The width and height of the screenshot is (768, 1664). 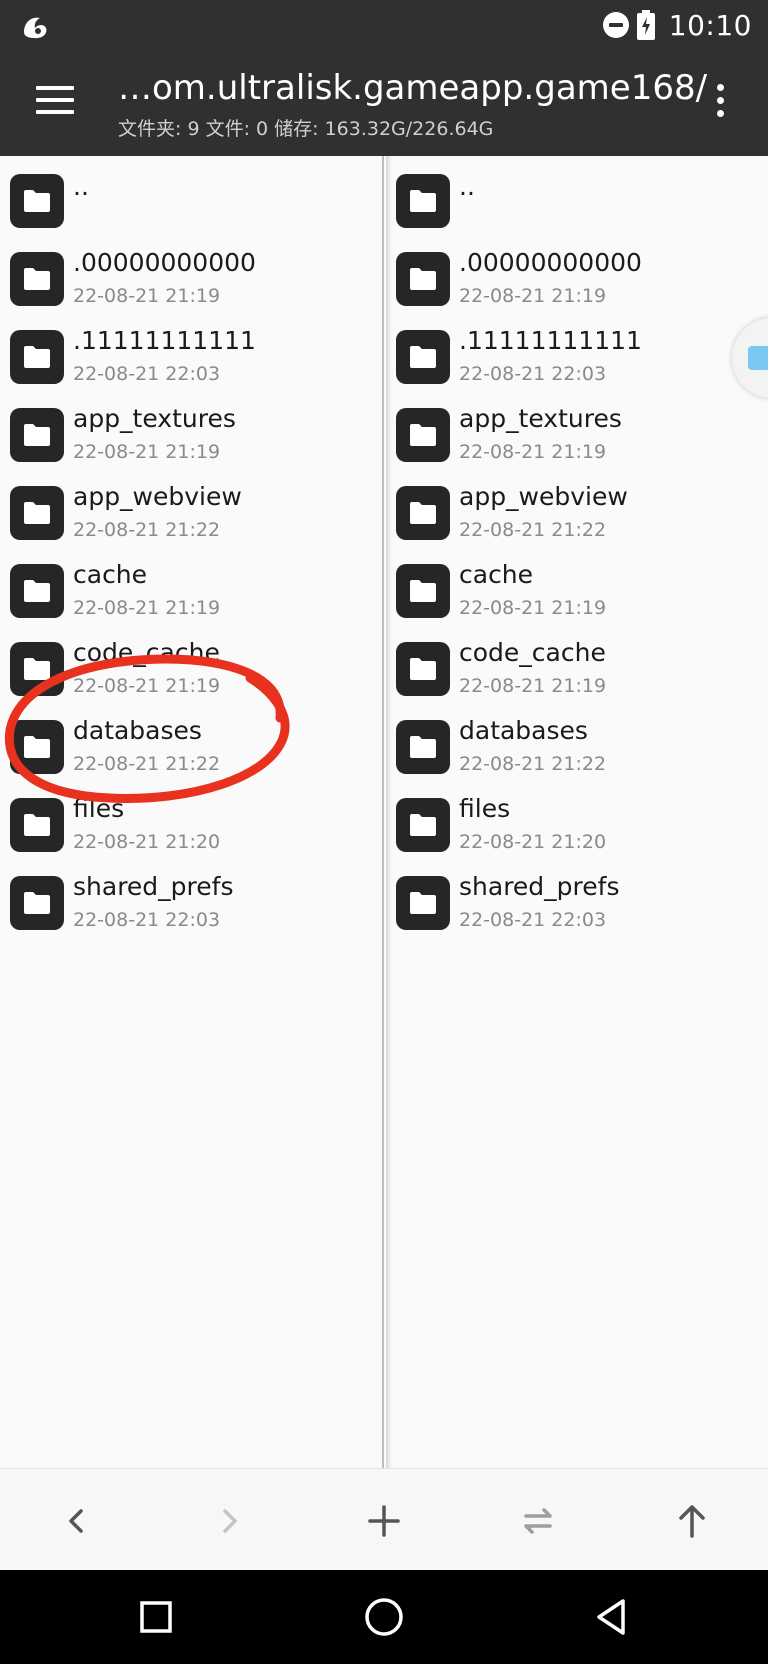 What do you see at coordinates (413, 88) in the screenshot?
I see `current-path: …om.ultralisk.gameapp.game168/` at bounding box center [413, 88].